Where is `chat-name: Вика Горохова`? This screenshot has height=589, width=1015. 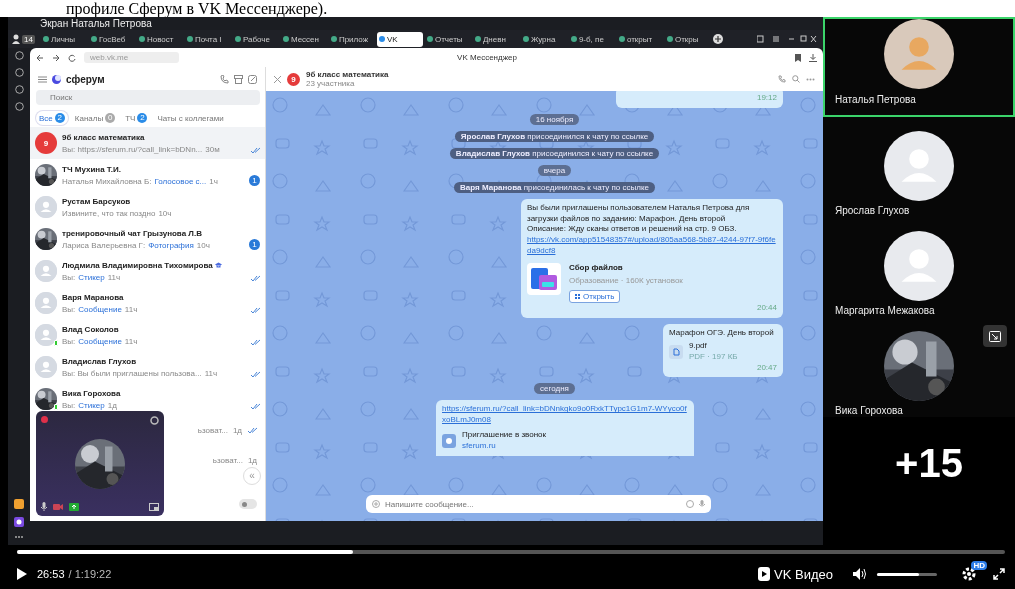
chat-name: Вика Горохова is located at coordinates (91, 393).